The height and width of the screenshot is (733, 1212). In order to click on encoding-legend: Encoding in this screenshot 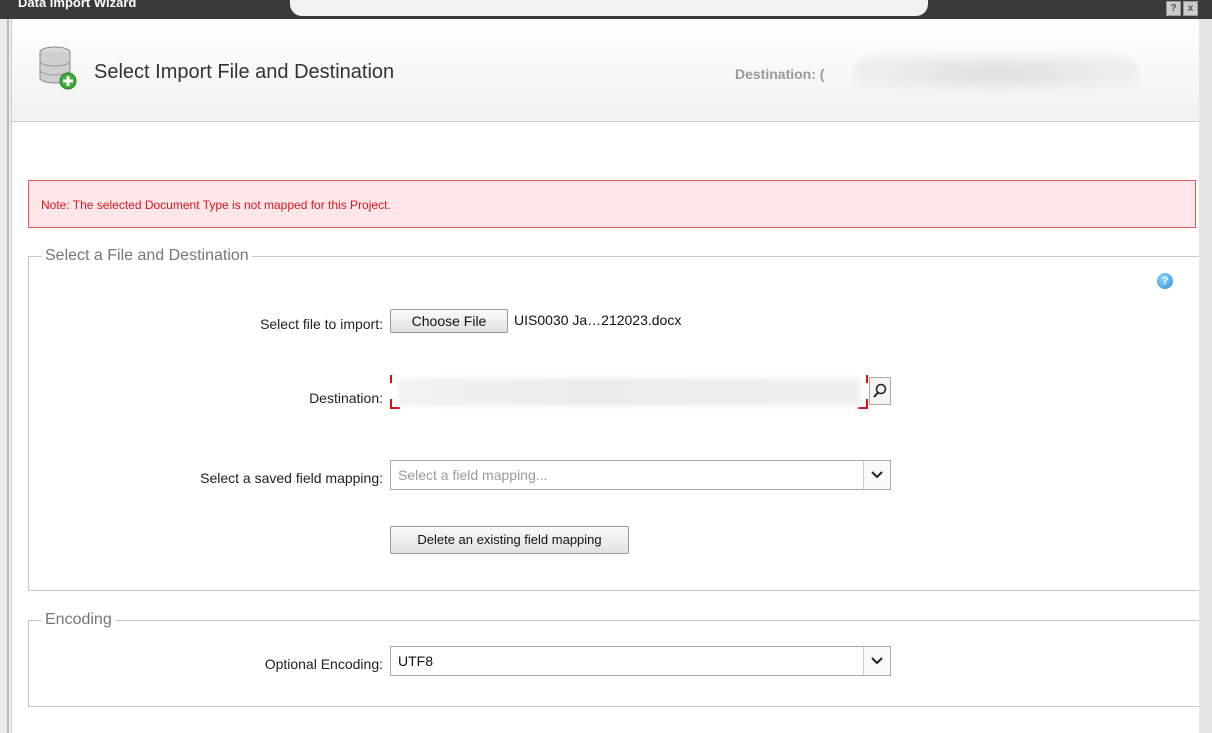, I will do `click(78, 619)`.